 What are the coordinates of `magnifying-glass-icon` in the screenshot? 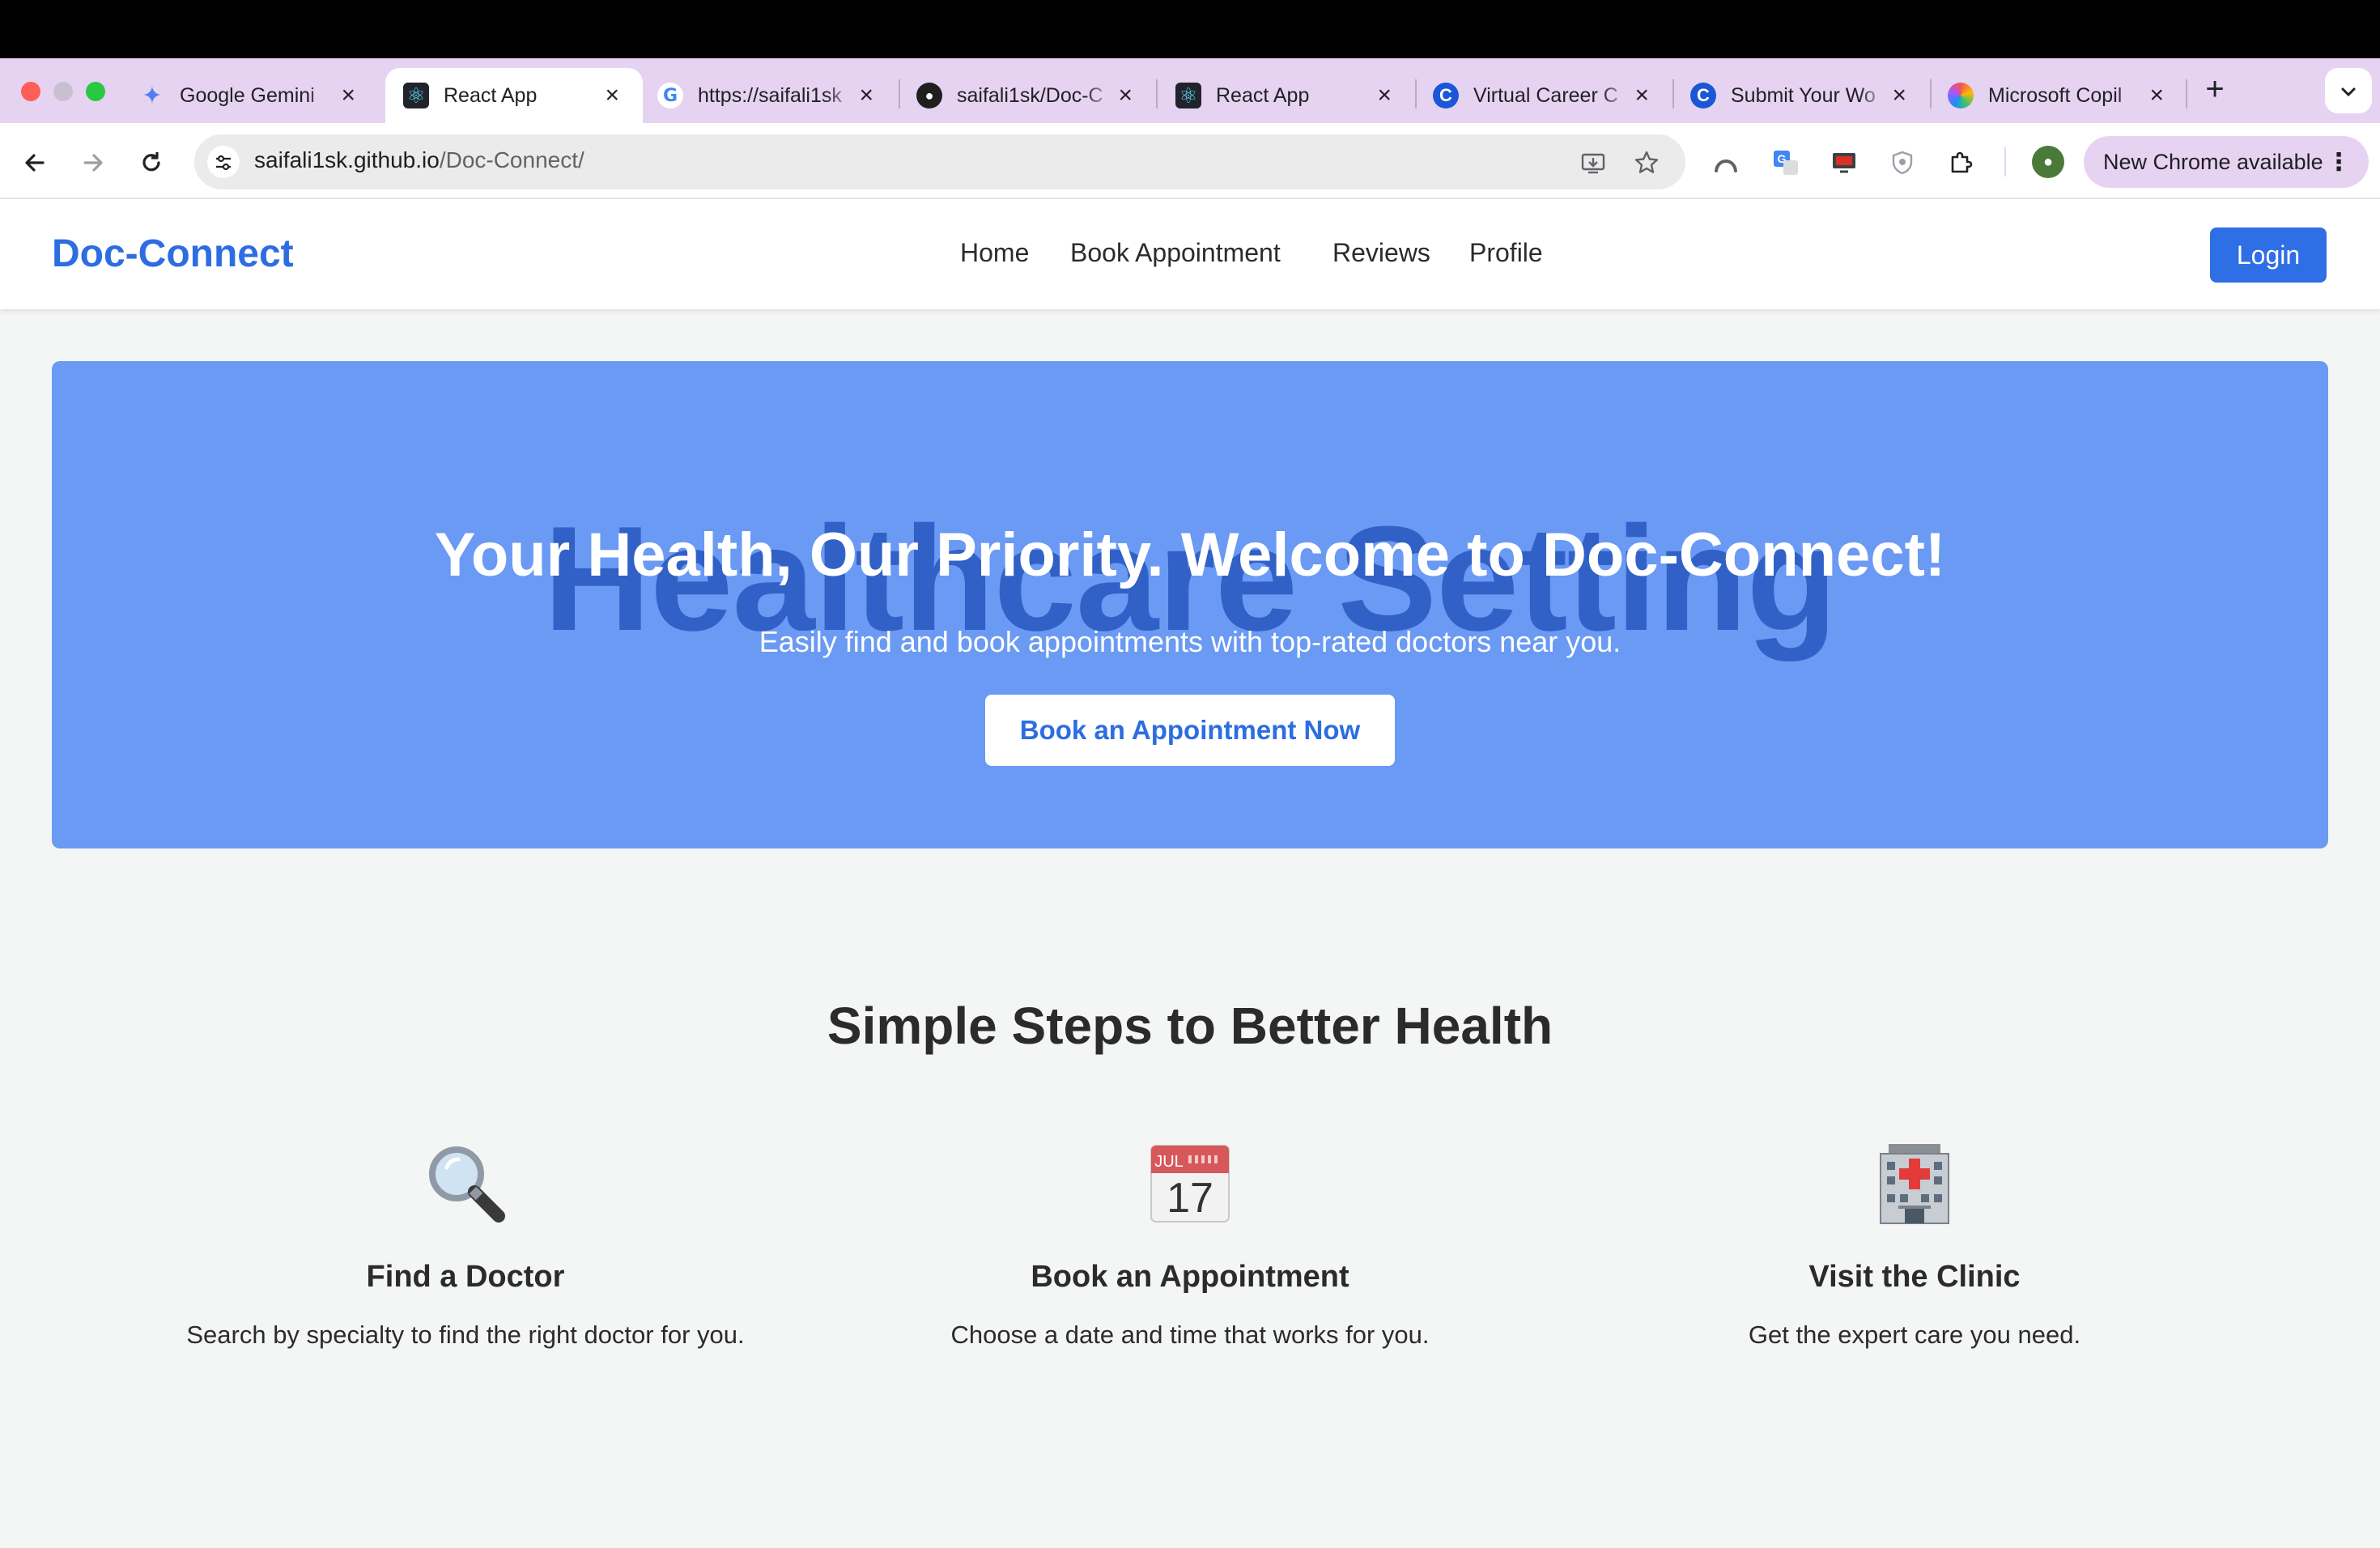 It's located at (467, 1184).